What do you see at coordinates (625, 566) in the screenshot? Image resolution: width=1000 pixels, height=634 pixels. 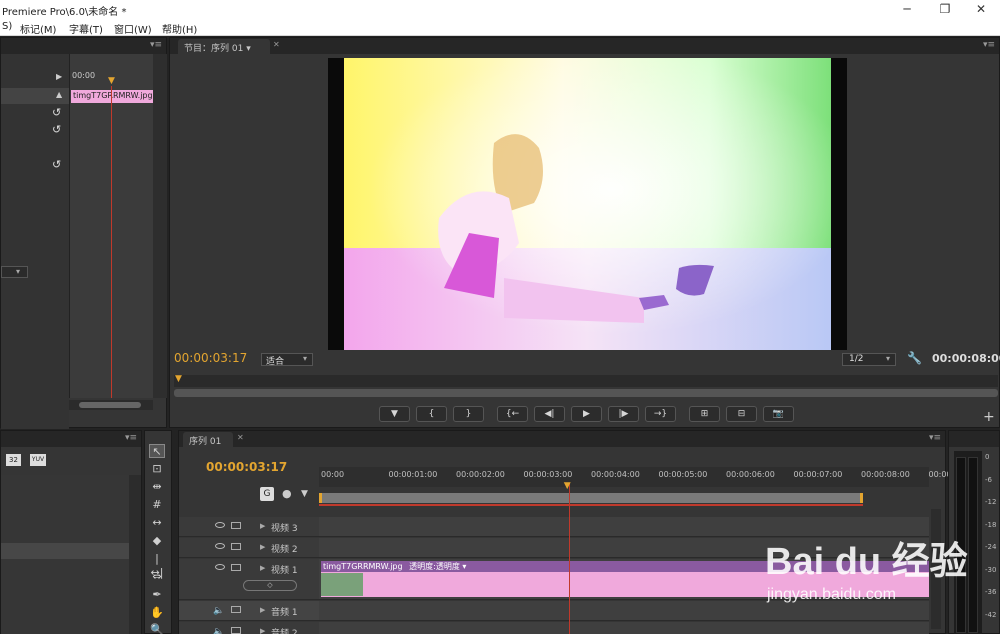 I see `clip-header: timgT7GRRMRW.jpg 透明度:透明度 ▾` at bounding box center [625, 566].